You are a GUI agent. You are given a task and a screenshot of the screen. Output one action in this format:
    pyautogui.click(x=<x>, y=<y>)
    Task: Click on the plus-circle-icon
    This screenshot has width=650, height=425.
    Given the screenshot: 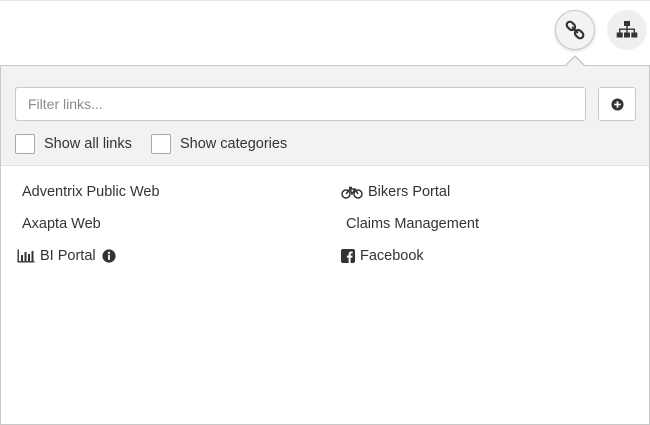 What is the action you would take?
    pyautogui.click(x=617, y=104)
    